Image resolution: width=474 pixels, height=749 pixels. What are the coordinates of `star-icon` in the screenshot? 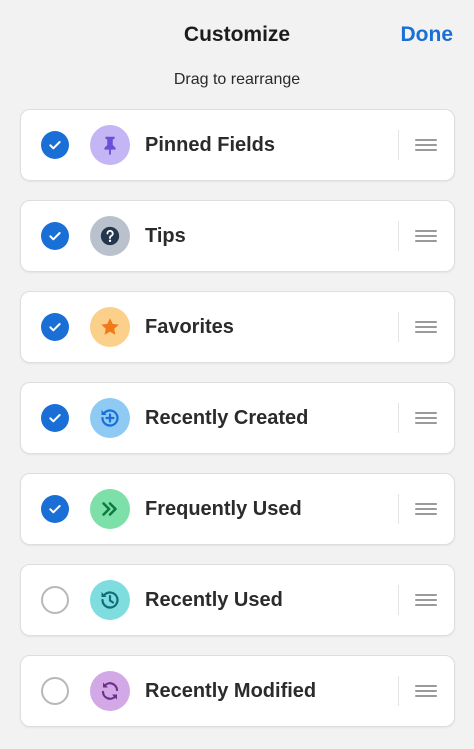 It's located at (110, 327).